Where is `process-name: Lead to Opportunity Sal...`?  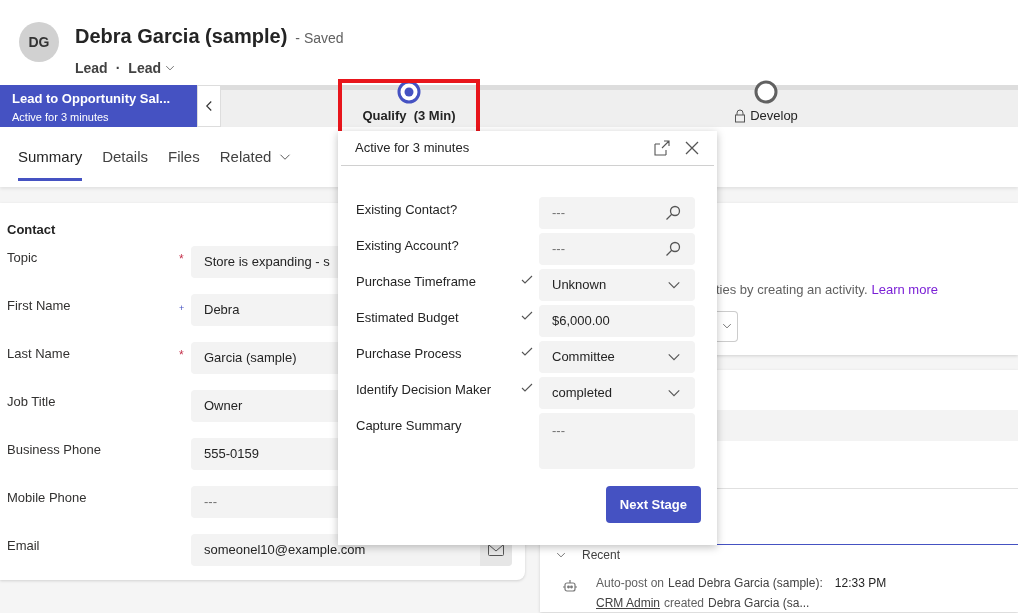 process-name: Lead to Opportunity Sal... is located at coordinates (92, 99).